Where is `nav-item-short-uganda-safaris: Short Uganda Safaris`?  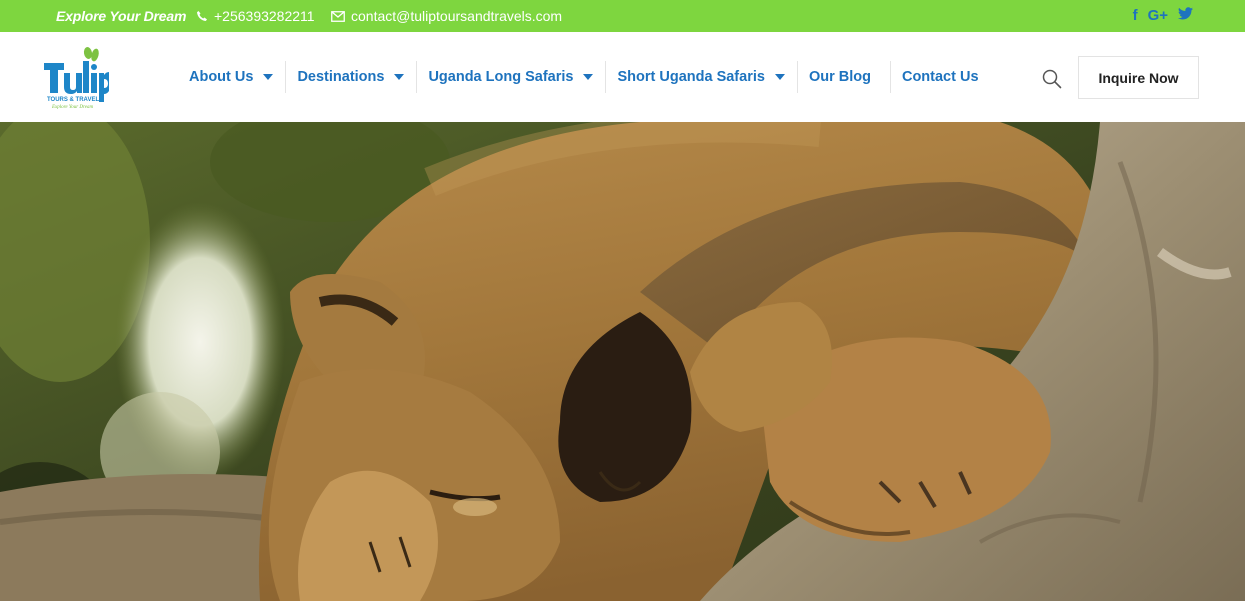 nav-item-short-uganda-safaris: Short Uganda Safaris is located at coordinates (702, 77).